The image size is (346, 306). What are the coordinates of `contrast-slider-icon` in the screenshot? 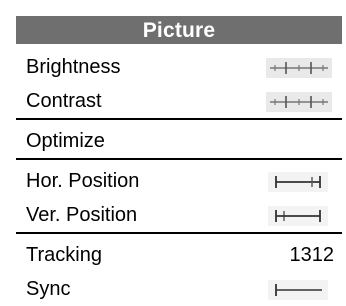 It's located at (299, 102).